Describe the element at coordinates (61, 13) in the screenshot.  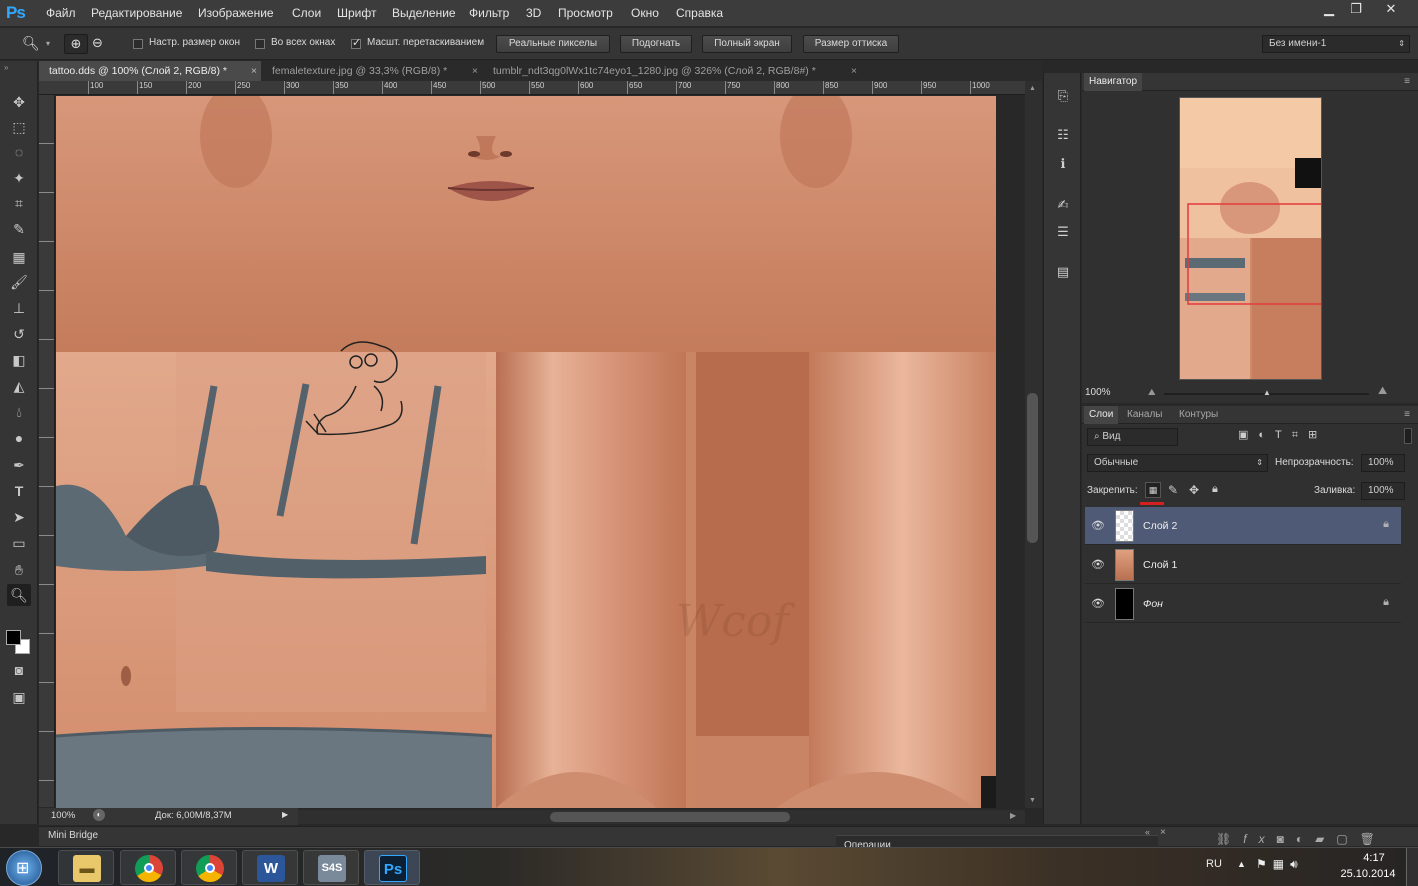
I see `menu-file: Файл` at that location.